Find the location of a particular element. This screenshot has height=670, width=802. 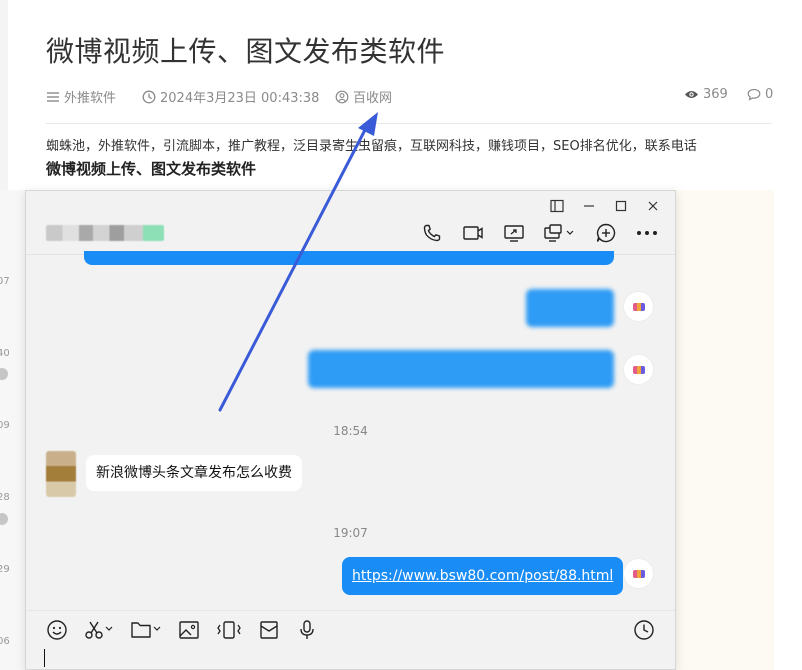

time-divider: 18:54 is located at coordinates (350, 431).